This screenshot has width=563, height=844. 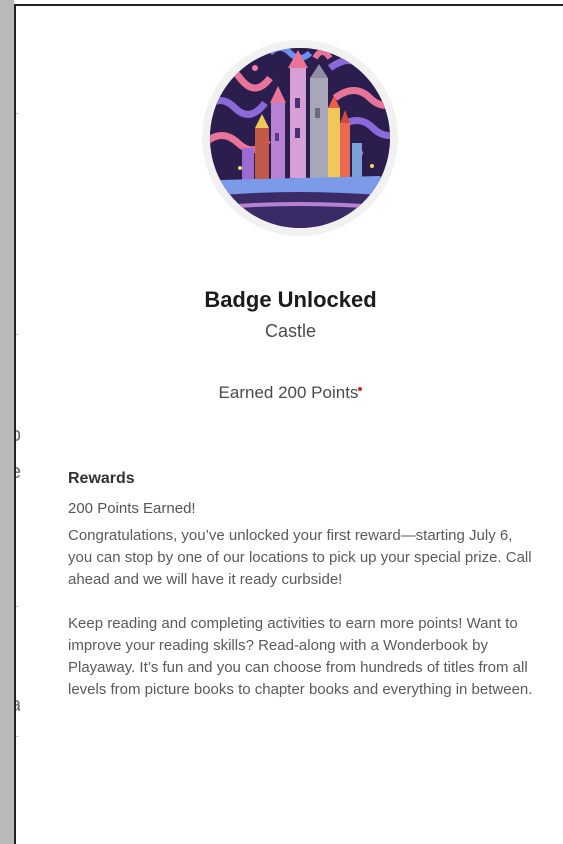 I want to click on notification-dot-icon, so click(x=360, y=389).